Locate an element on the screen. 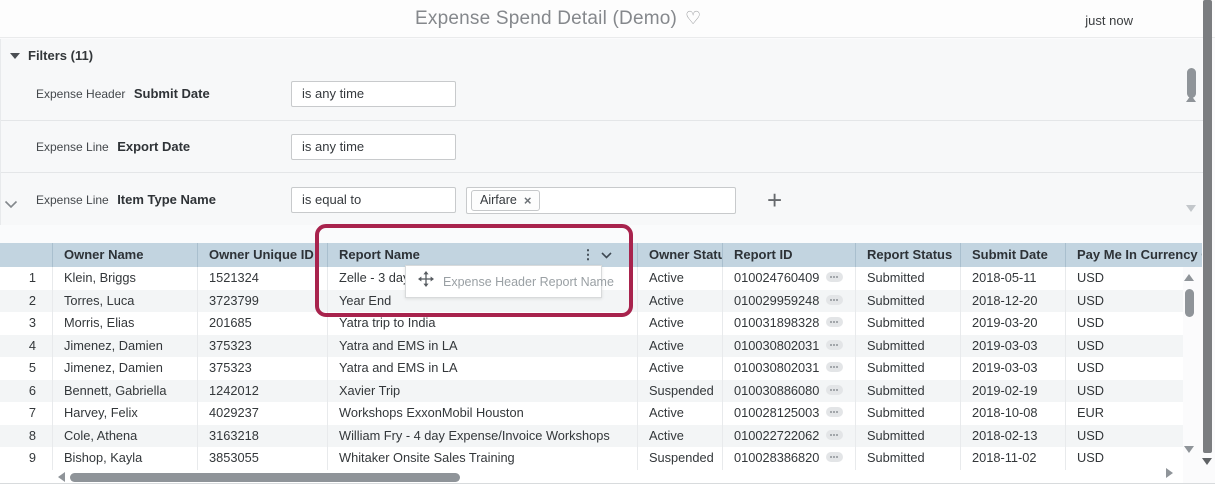 This screenshot has height=489, width=1215. filter-field: Export Date is located at coordinates (154, 146).